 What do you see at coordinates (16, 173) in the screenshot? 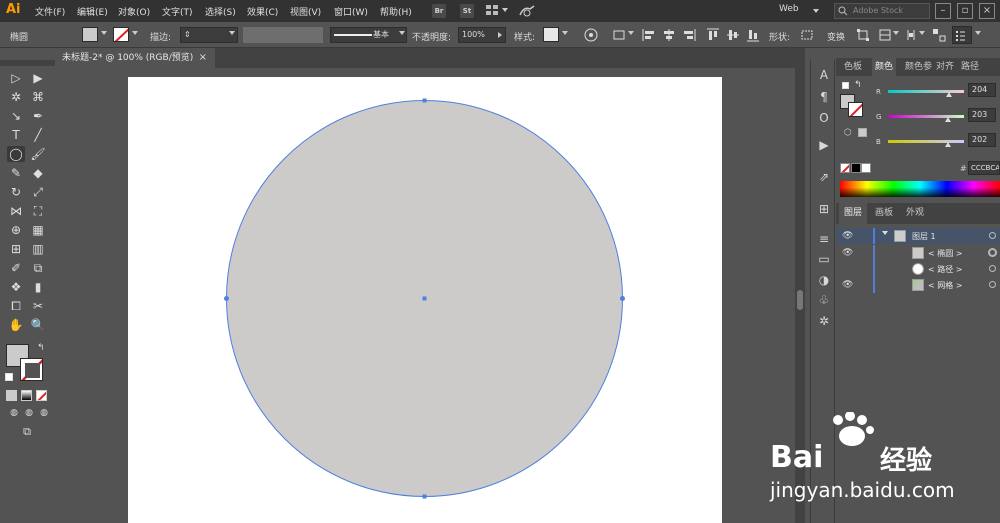
I see `shaper-tool-icon: ✎` at bounding box center [16, 173].